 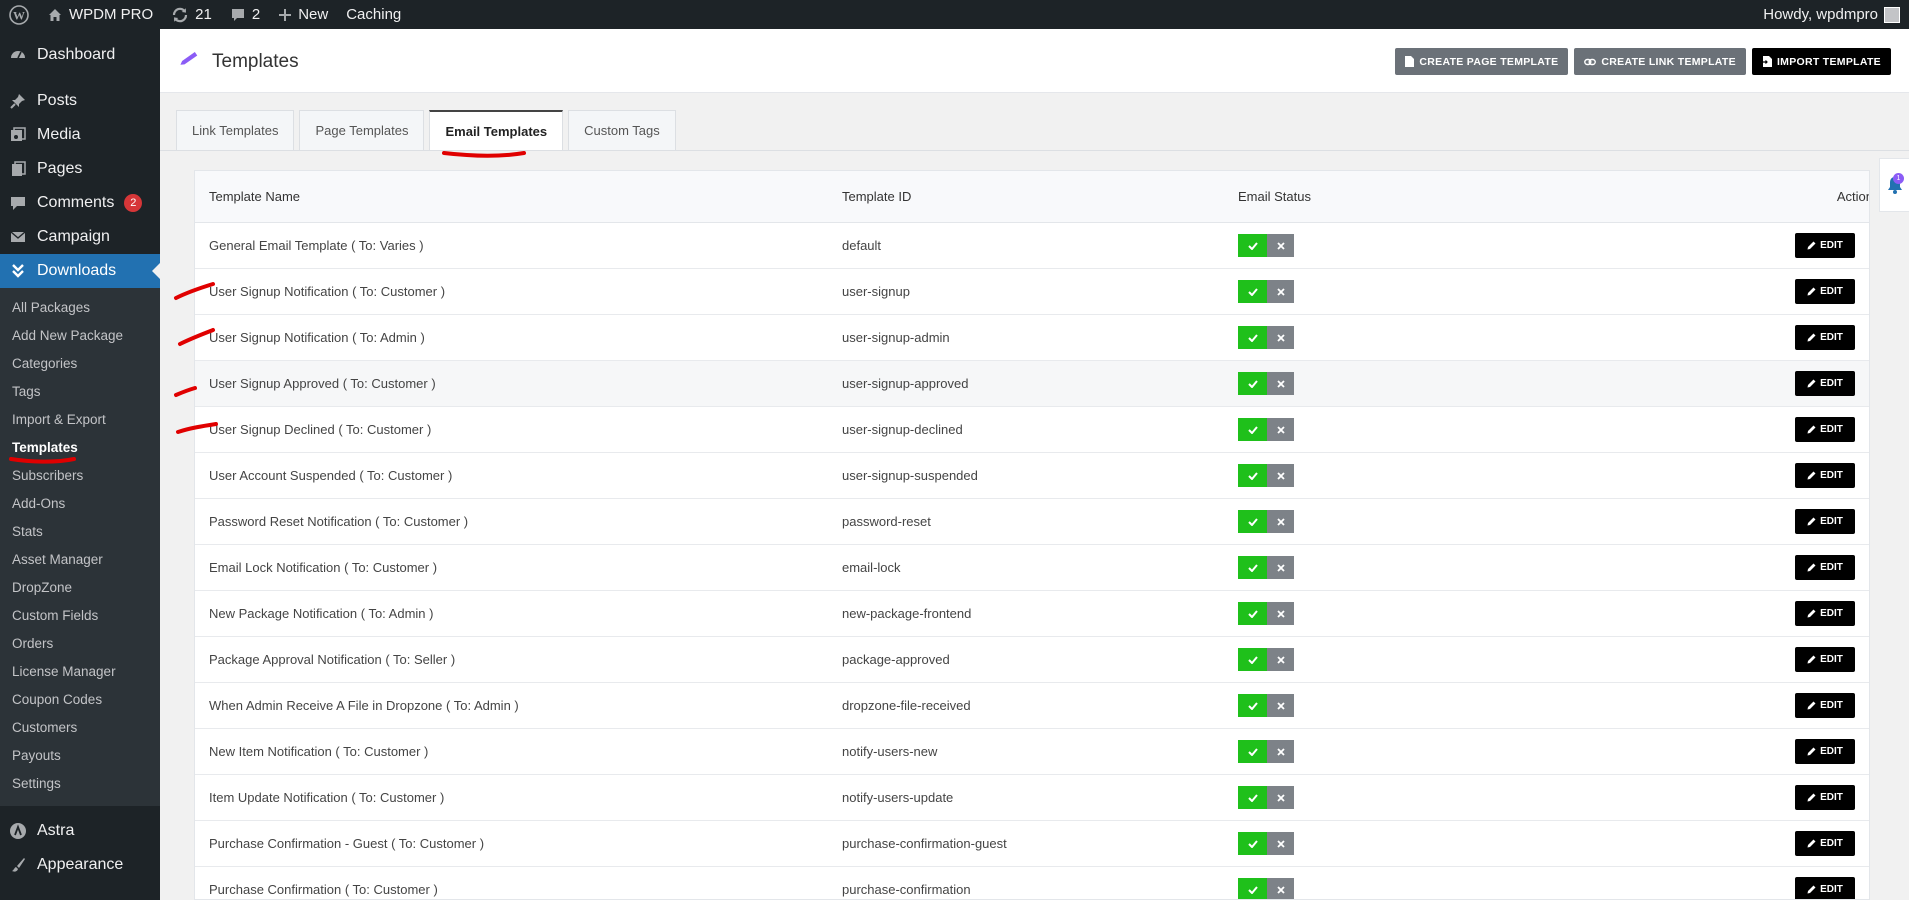 What do you see at coordinates (80, 560) in the screenshot?
I see `submenu-asset-manager: Asset Manager` at bounding box center [80, 560].